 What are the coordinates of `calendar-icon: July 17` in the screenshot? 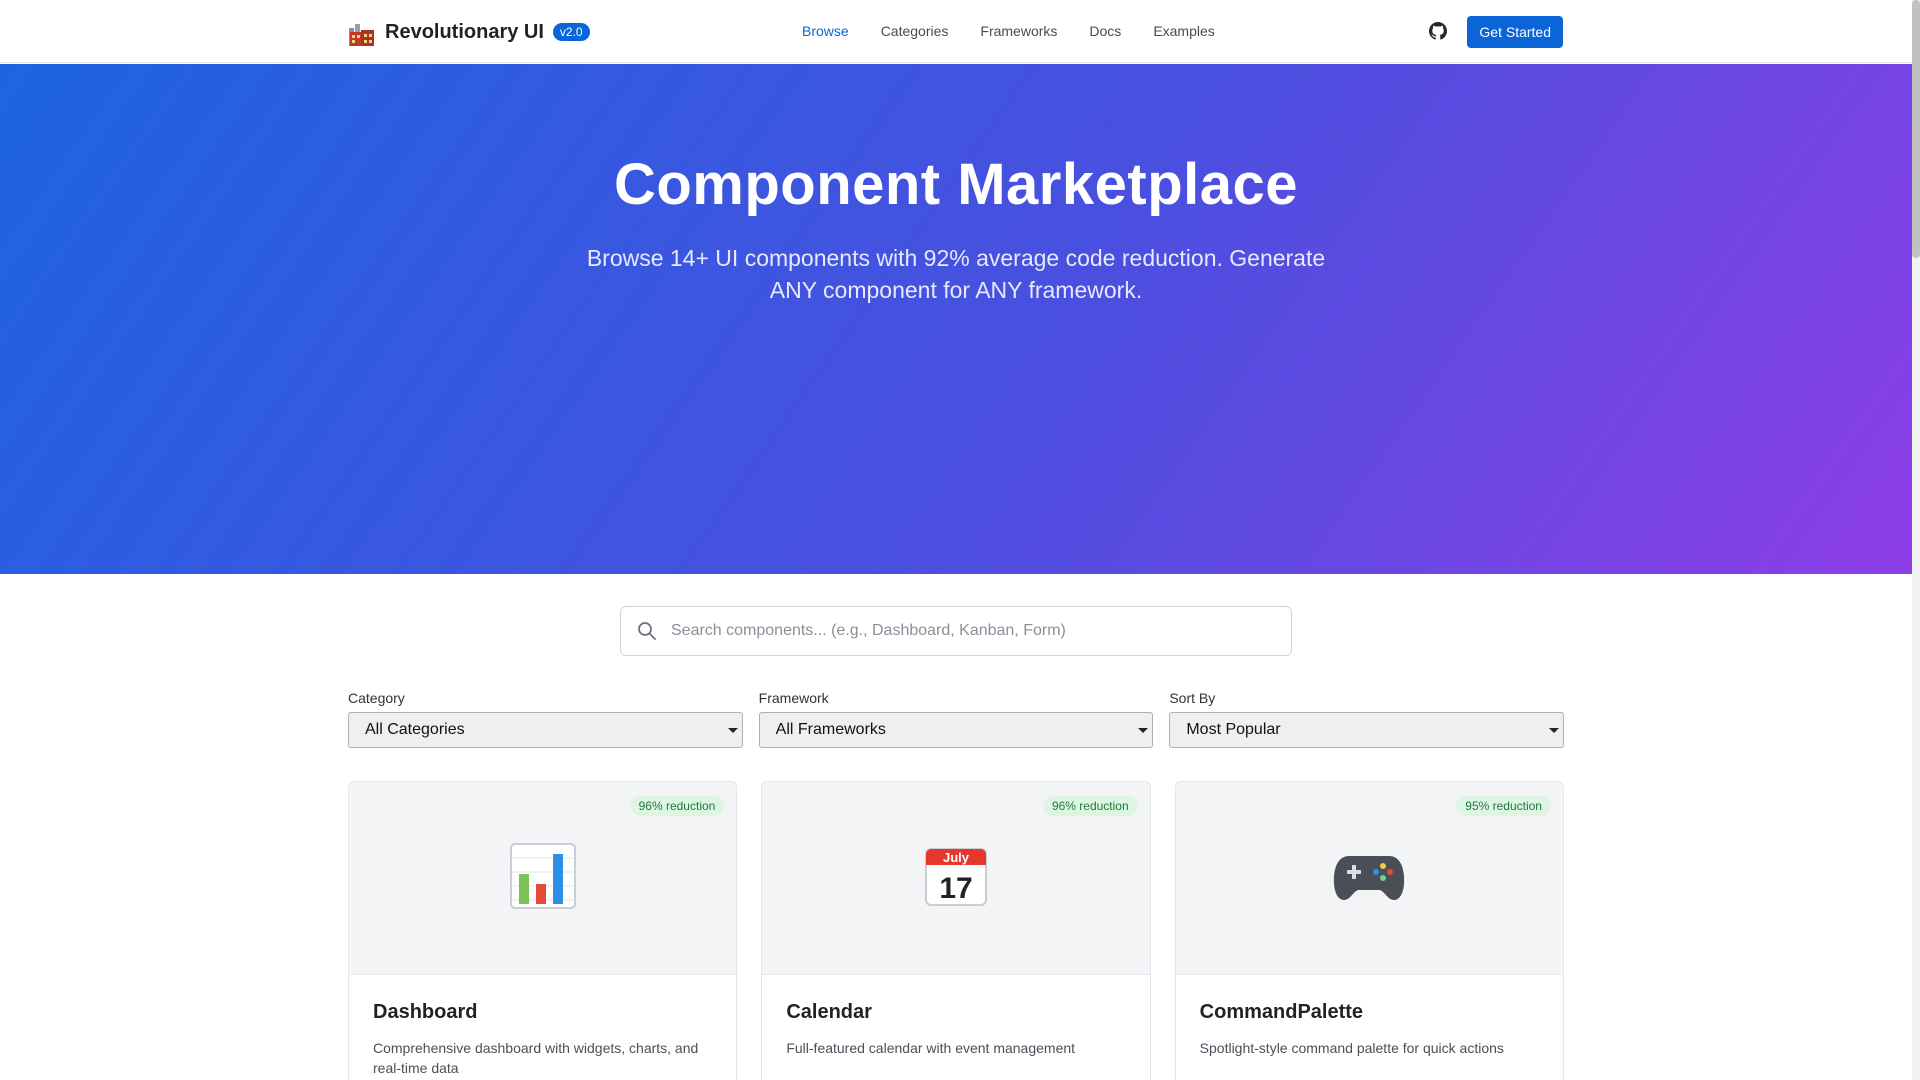 It's located at (956, 878).